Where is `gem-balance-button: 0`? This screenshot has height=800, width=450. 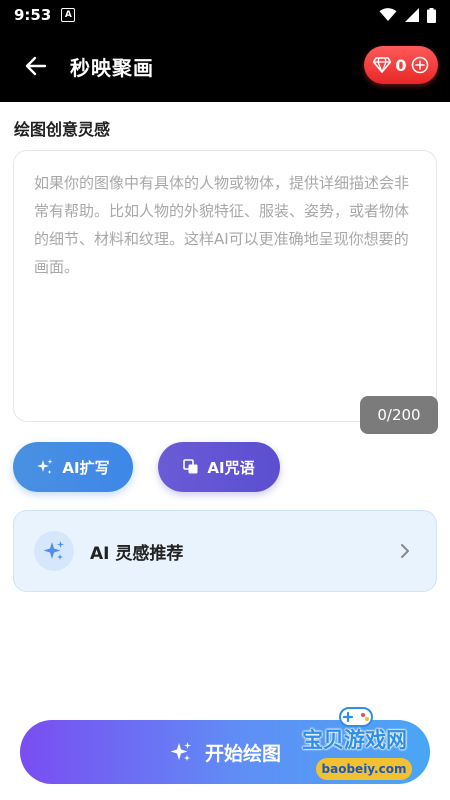 gem-balance-button: 0 is located at coordinates (401, 65).